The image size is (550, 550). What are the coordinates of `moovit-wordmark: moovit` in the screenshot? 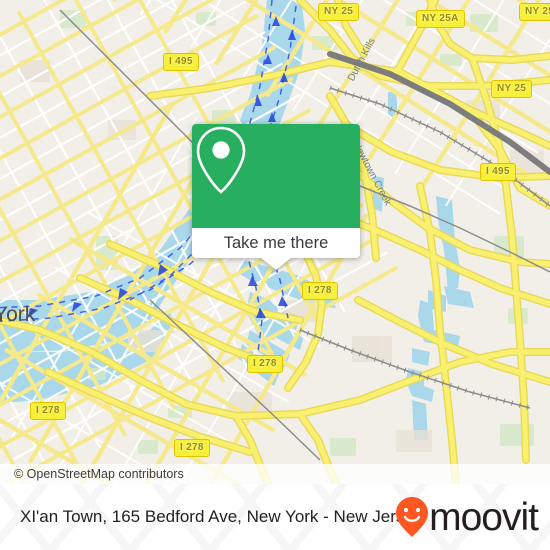 It's located at (484, 517).